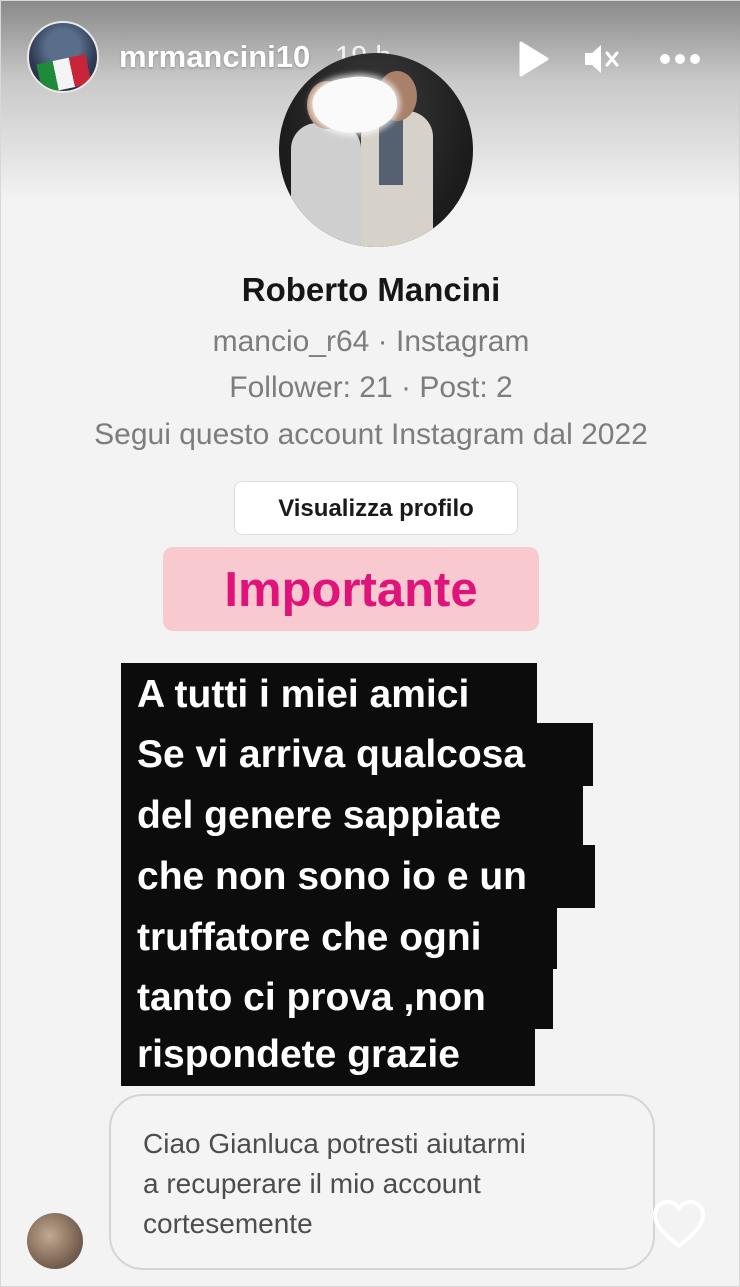 Image resolution: width=740 pixels, height=1287 pixels. I want to click on warning-line: rispondete grazie, so click(328, 1054).